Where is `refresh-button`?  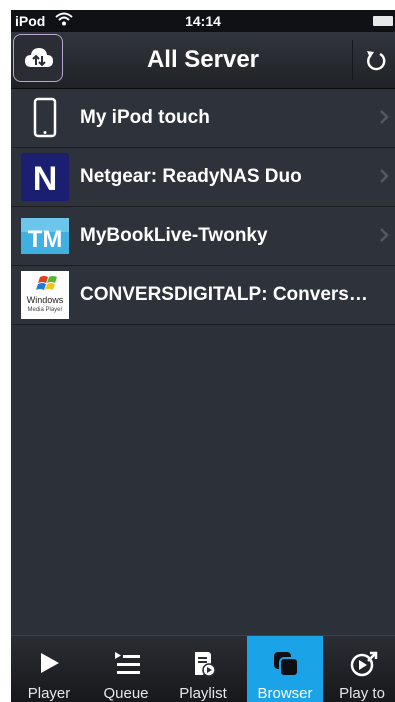
refresh-button is located at coordinates (373, 60).